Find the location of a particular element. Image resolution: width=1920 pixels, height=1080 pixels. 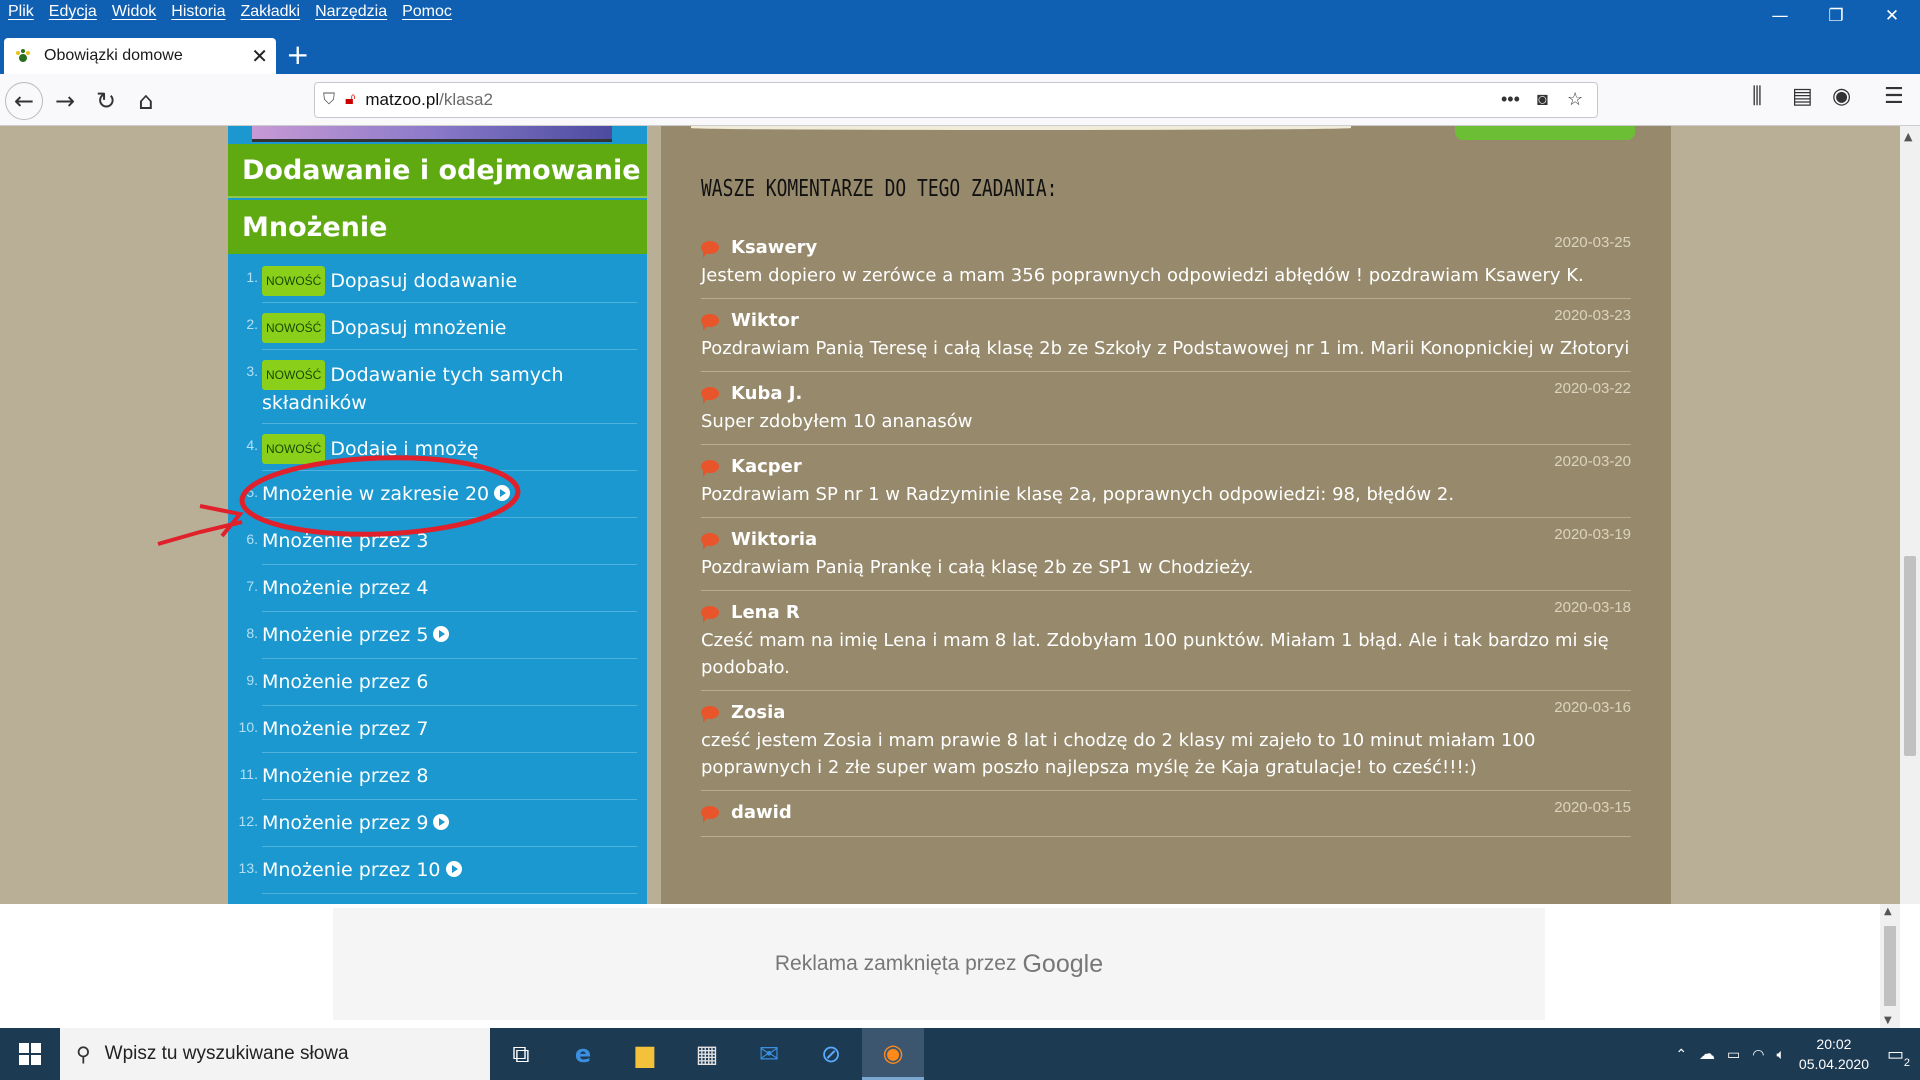

comment-header: Wiktoria 2020-03-19 is located at coordinates (1166, 539).